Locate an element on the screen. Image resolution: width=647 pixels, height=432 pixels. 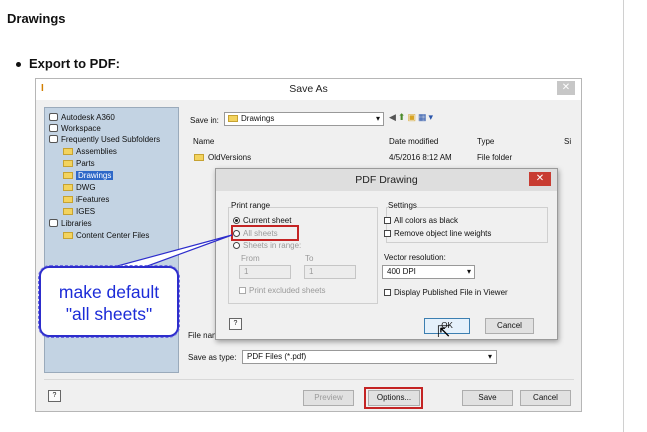
callout-box: make default "all sheets" is located at coordinates (109, 301).